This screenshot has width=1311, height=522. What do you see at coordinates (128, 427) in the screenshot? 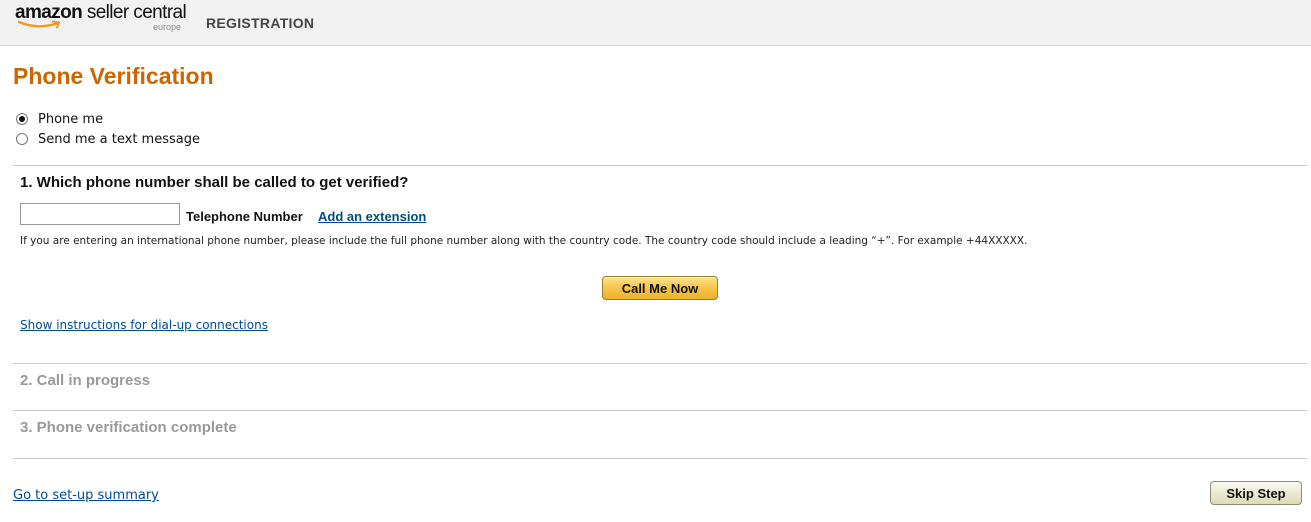
I see `step-3-heading: 3. Phone verification complete` at bounding box center [128, 427].